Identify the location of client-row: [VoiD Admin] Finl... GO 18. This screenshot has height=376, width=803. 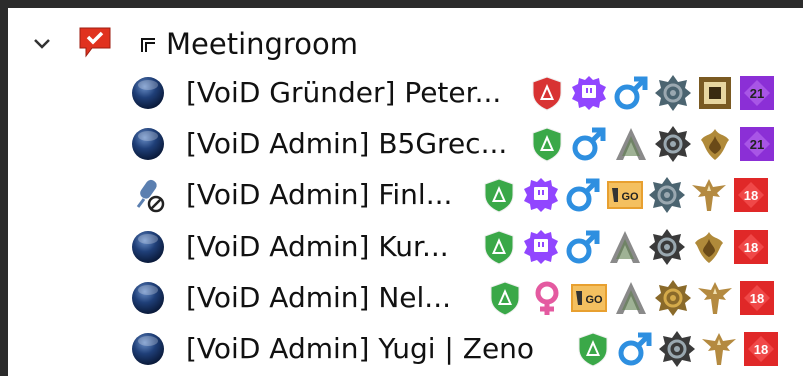
(405, 194).